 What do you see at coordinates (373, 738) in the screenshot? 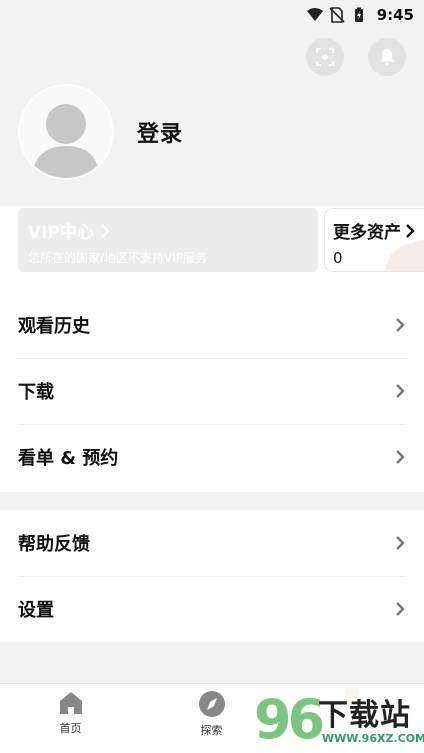
I see `watermark-url: WWW.96XZ.COM` at bounding box center [373, 738].